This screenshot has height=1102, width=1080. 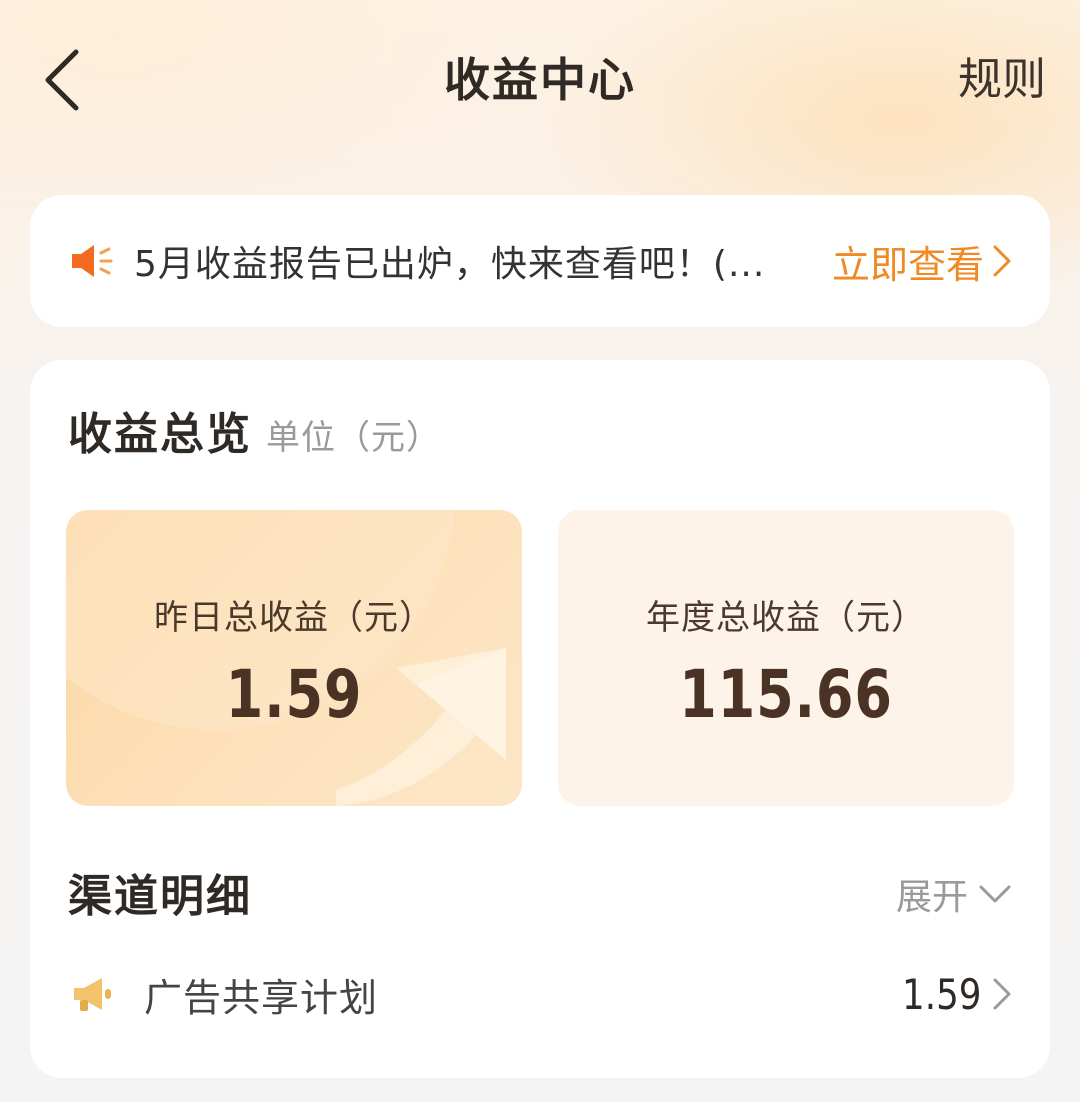 What do you see at coordinates (942, 994) in the screenshot?
I see `channel-value: 1.59` at bounding box center [942, 994].